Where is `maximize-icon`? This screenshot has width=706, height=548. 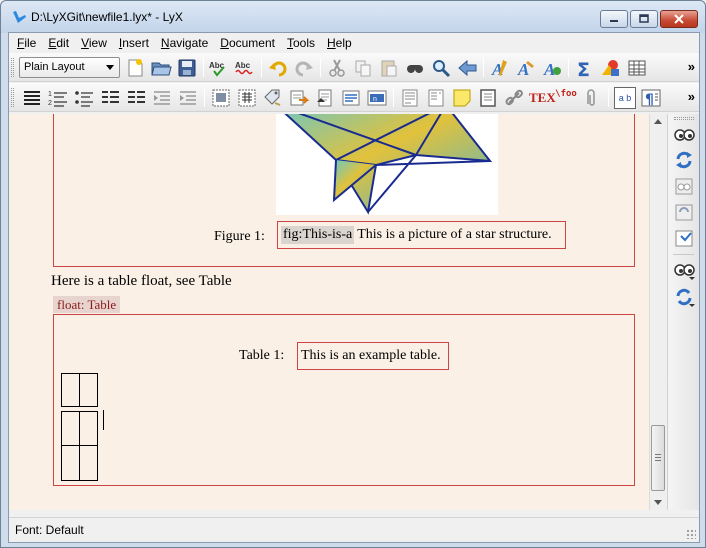
maximize-icon is located at coordinates (644, 19).